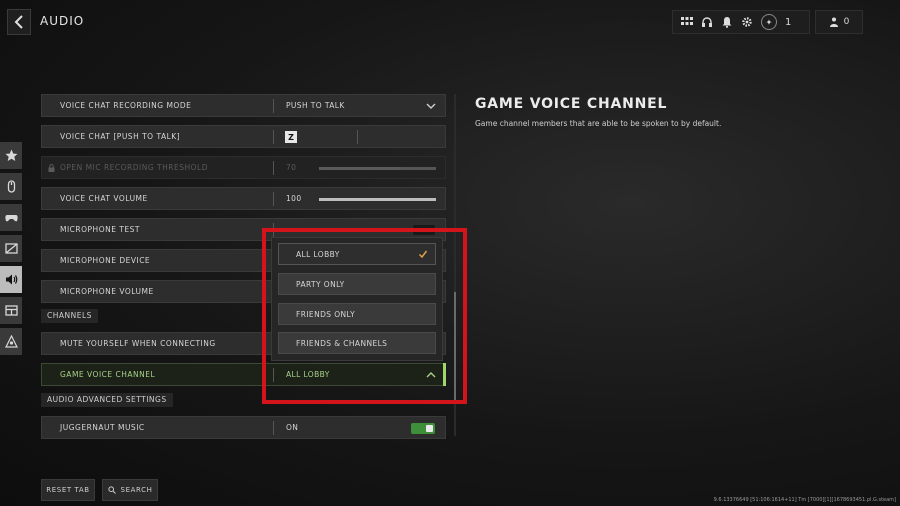 The image size is (900, 506). What do you see at coordinates (243, 105) in the screenshot?
I see `voice-chat-recording-mode-row: VOICE CHAT RECORDING MODE PUSH TO TALK` at bounding box center [243, 105].